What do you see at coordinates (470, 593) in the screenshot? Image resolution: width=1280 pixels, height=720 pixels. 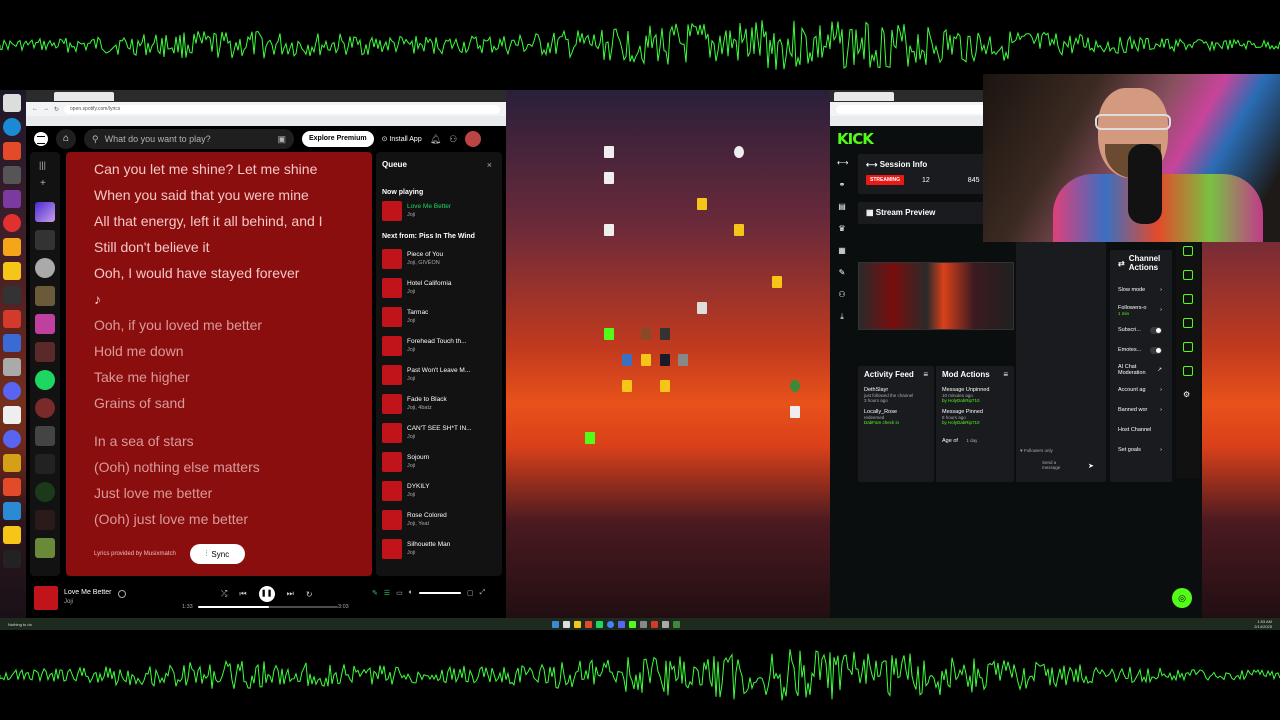 I see `miniplayer-icon: ▢` at bounding box center [470, 593].